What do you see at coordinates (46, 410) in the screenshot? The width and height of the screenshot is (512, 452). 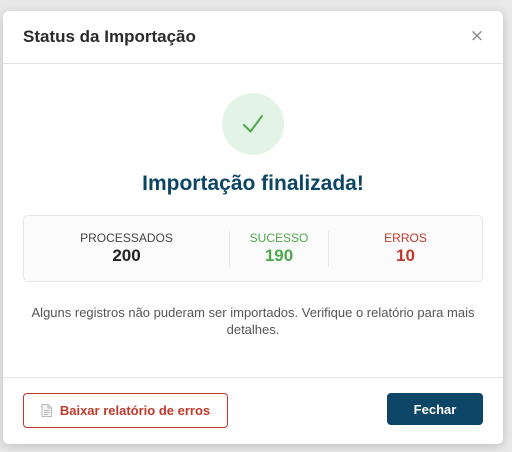 I see `document-icon` at bounding box center [46, 410].